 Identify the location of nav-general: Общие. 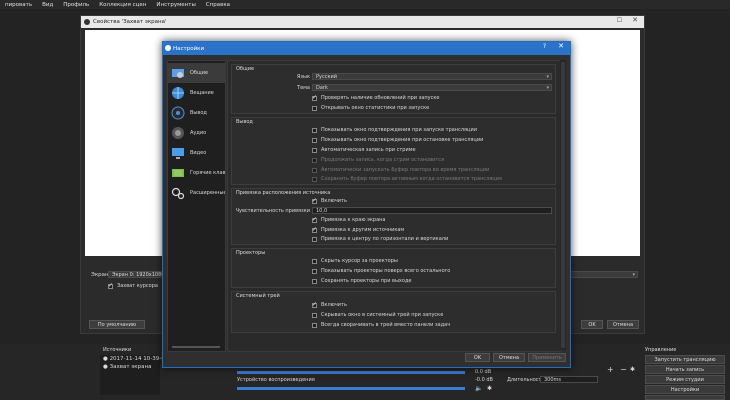
(196, 73).